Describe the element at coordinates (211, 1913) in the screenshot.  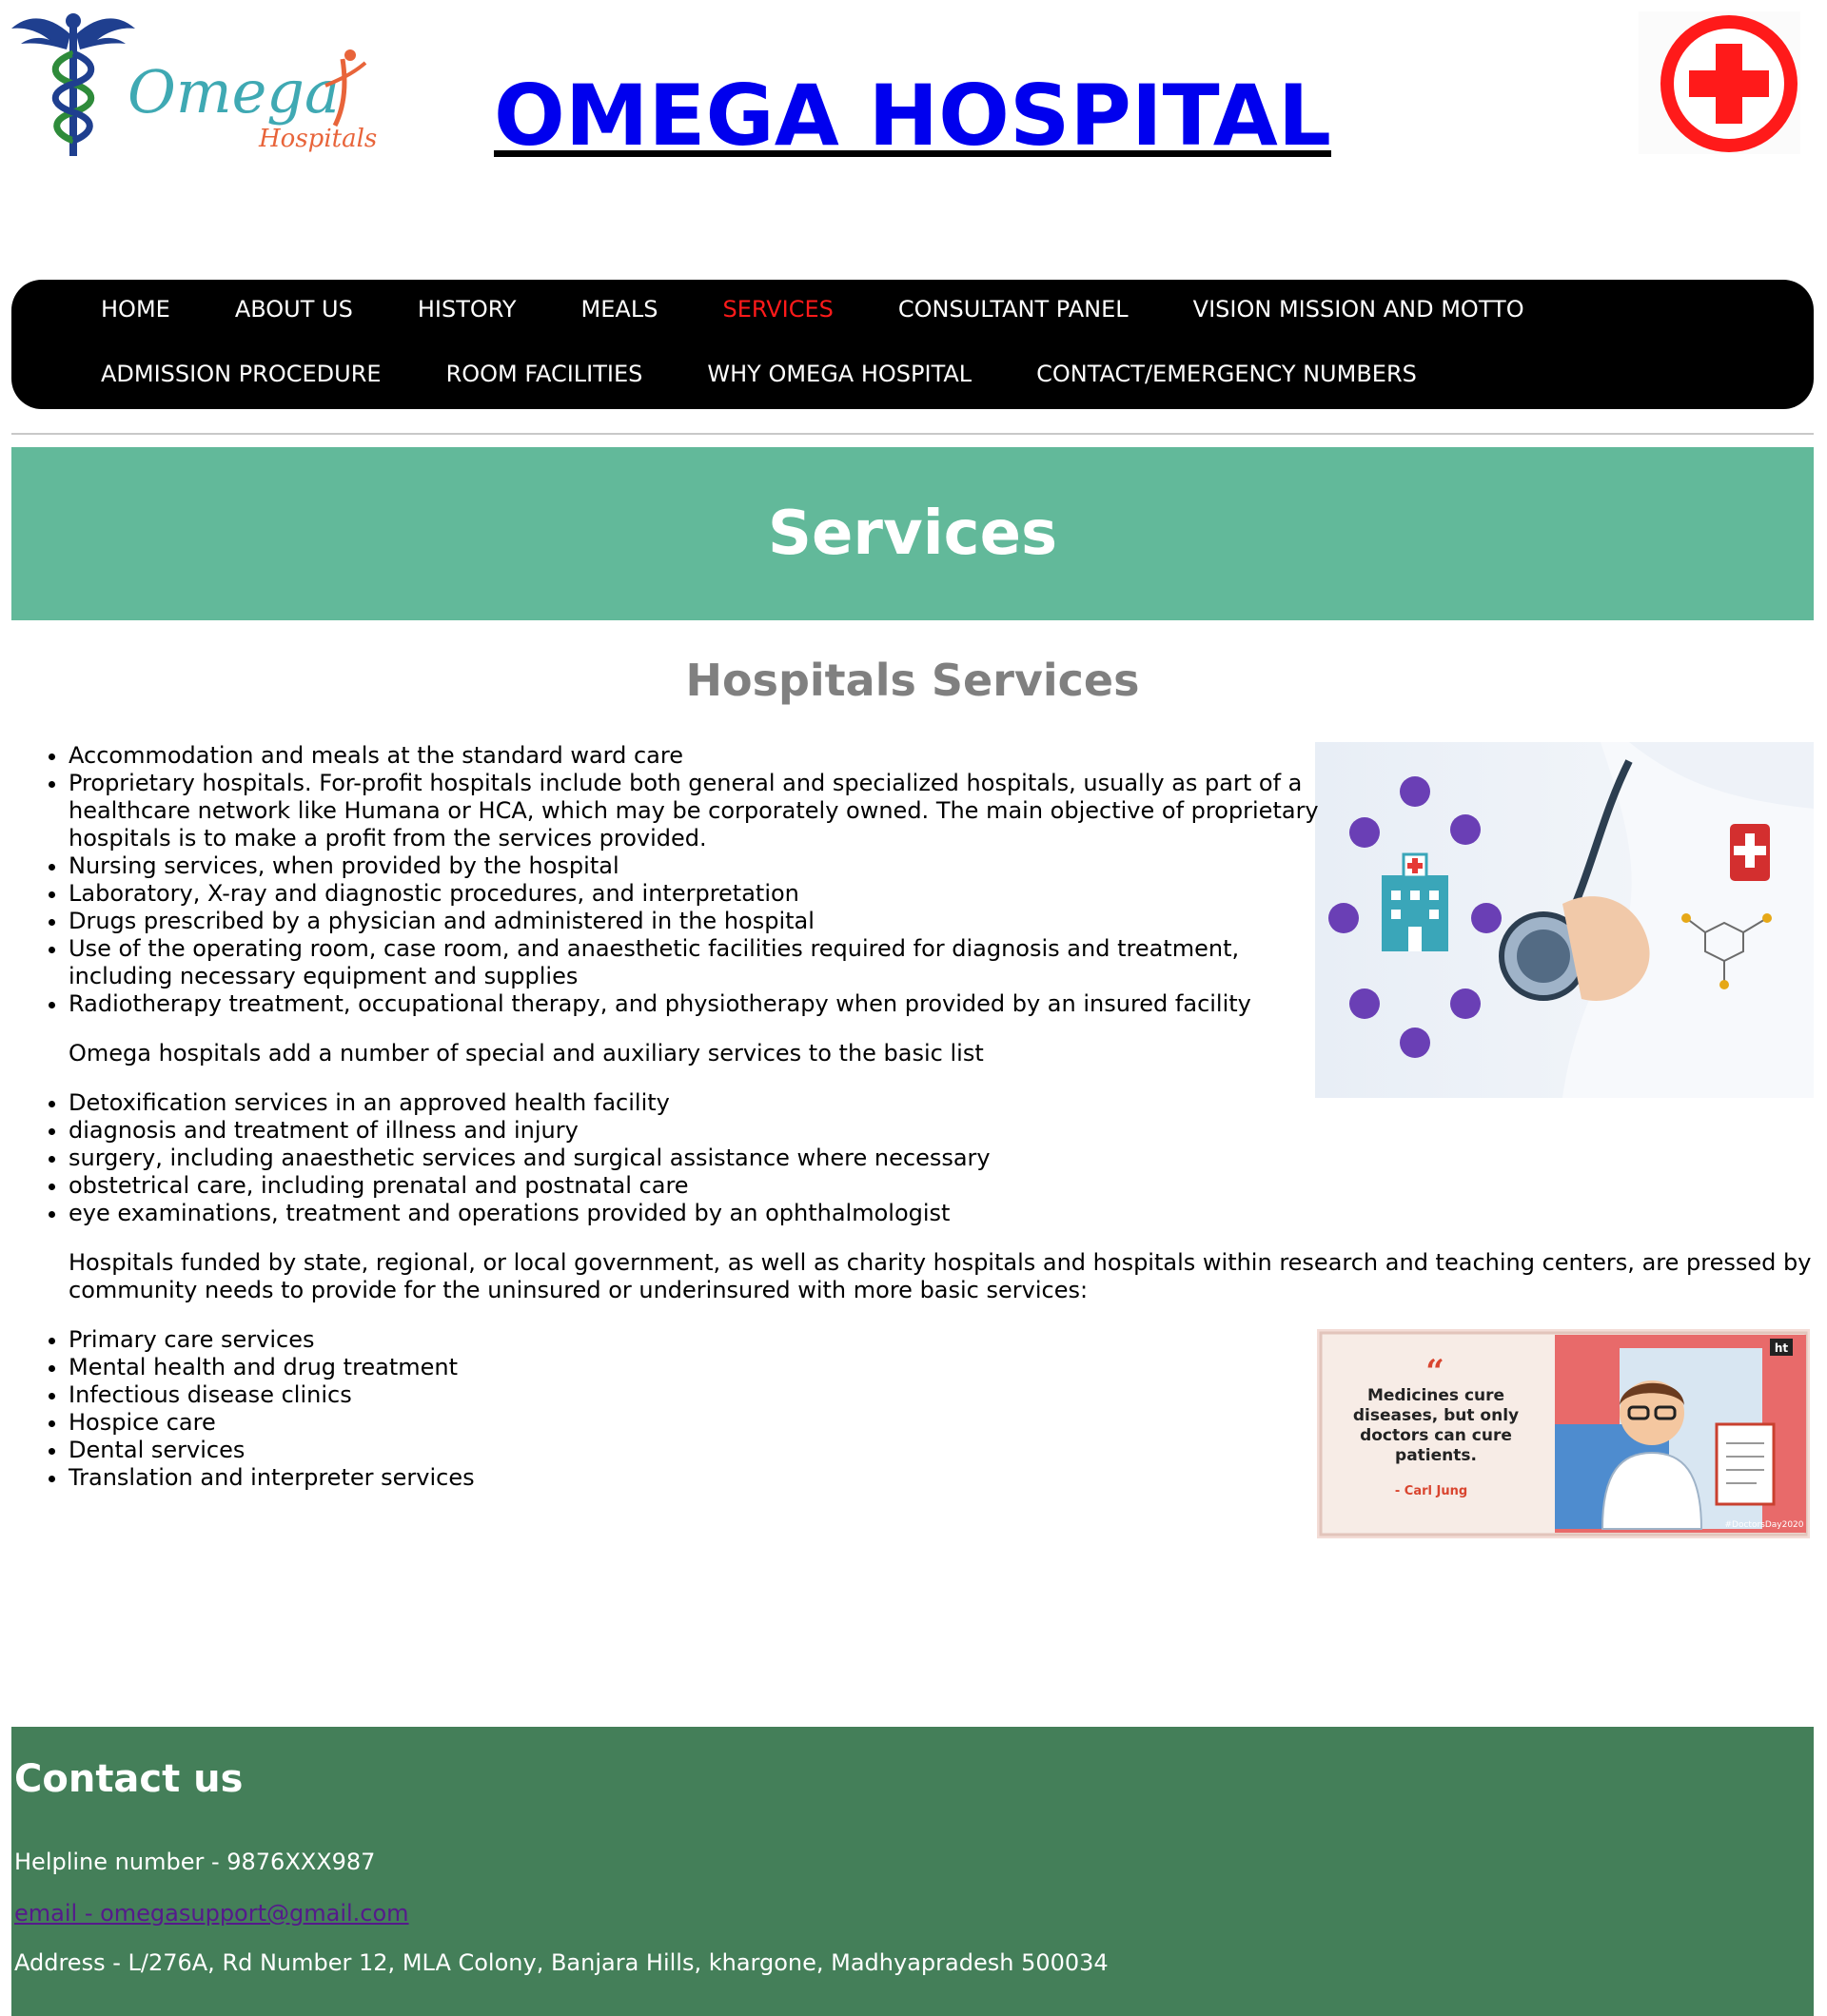
I see `email-link: email - omegasupport@gmail.com` at that location.